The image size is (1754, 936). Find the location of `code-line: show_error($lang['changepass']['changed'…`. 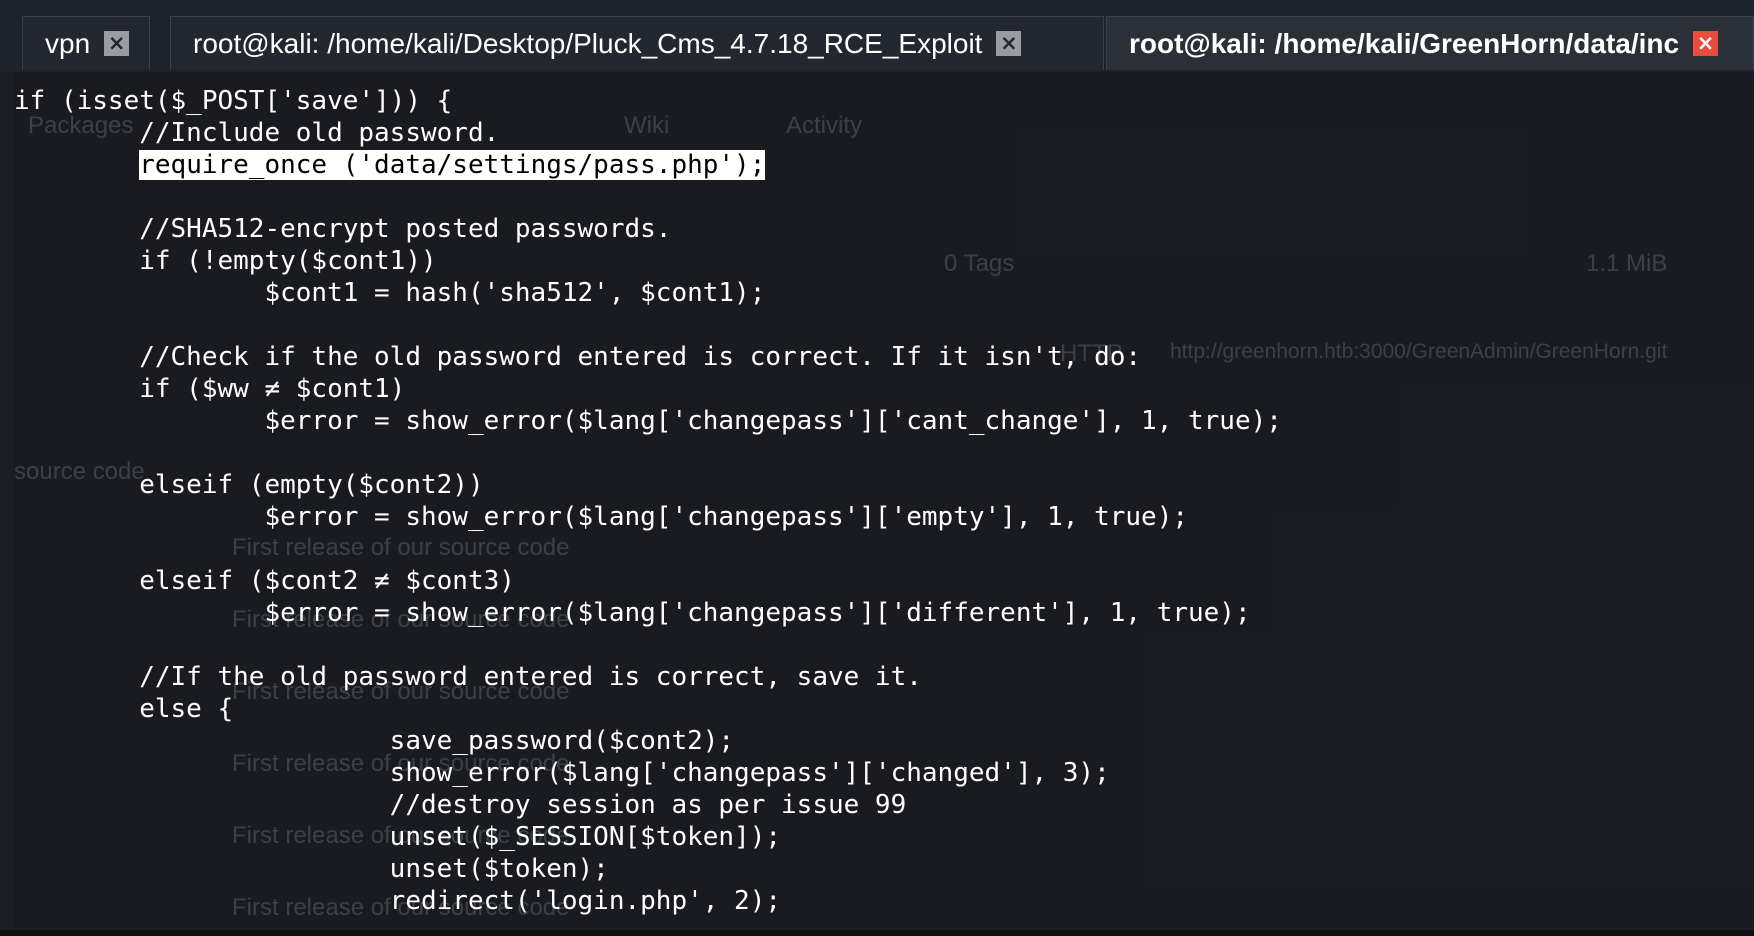

code-line: show_error($lang['changepass']['changed'… is located at coordinates (562, 773).